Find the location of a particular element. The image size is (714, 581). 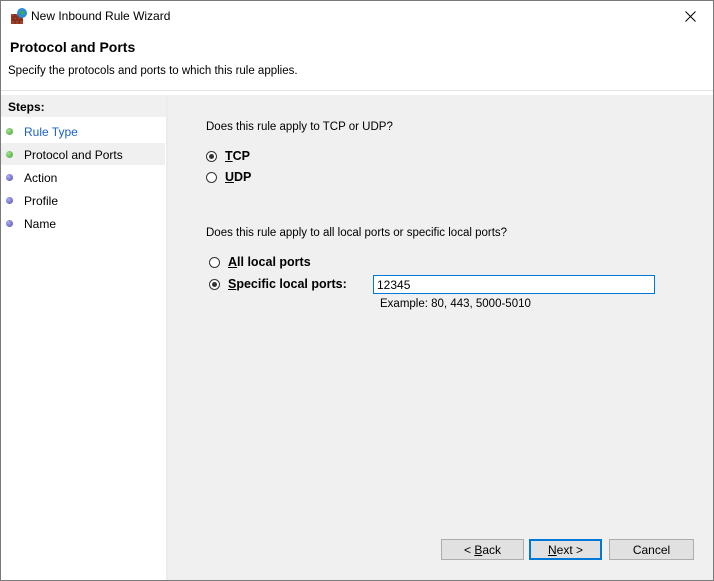

step-action: Action is located at coordinates (83, 177).